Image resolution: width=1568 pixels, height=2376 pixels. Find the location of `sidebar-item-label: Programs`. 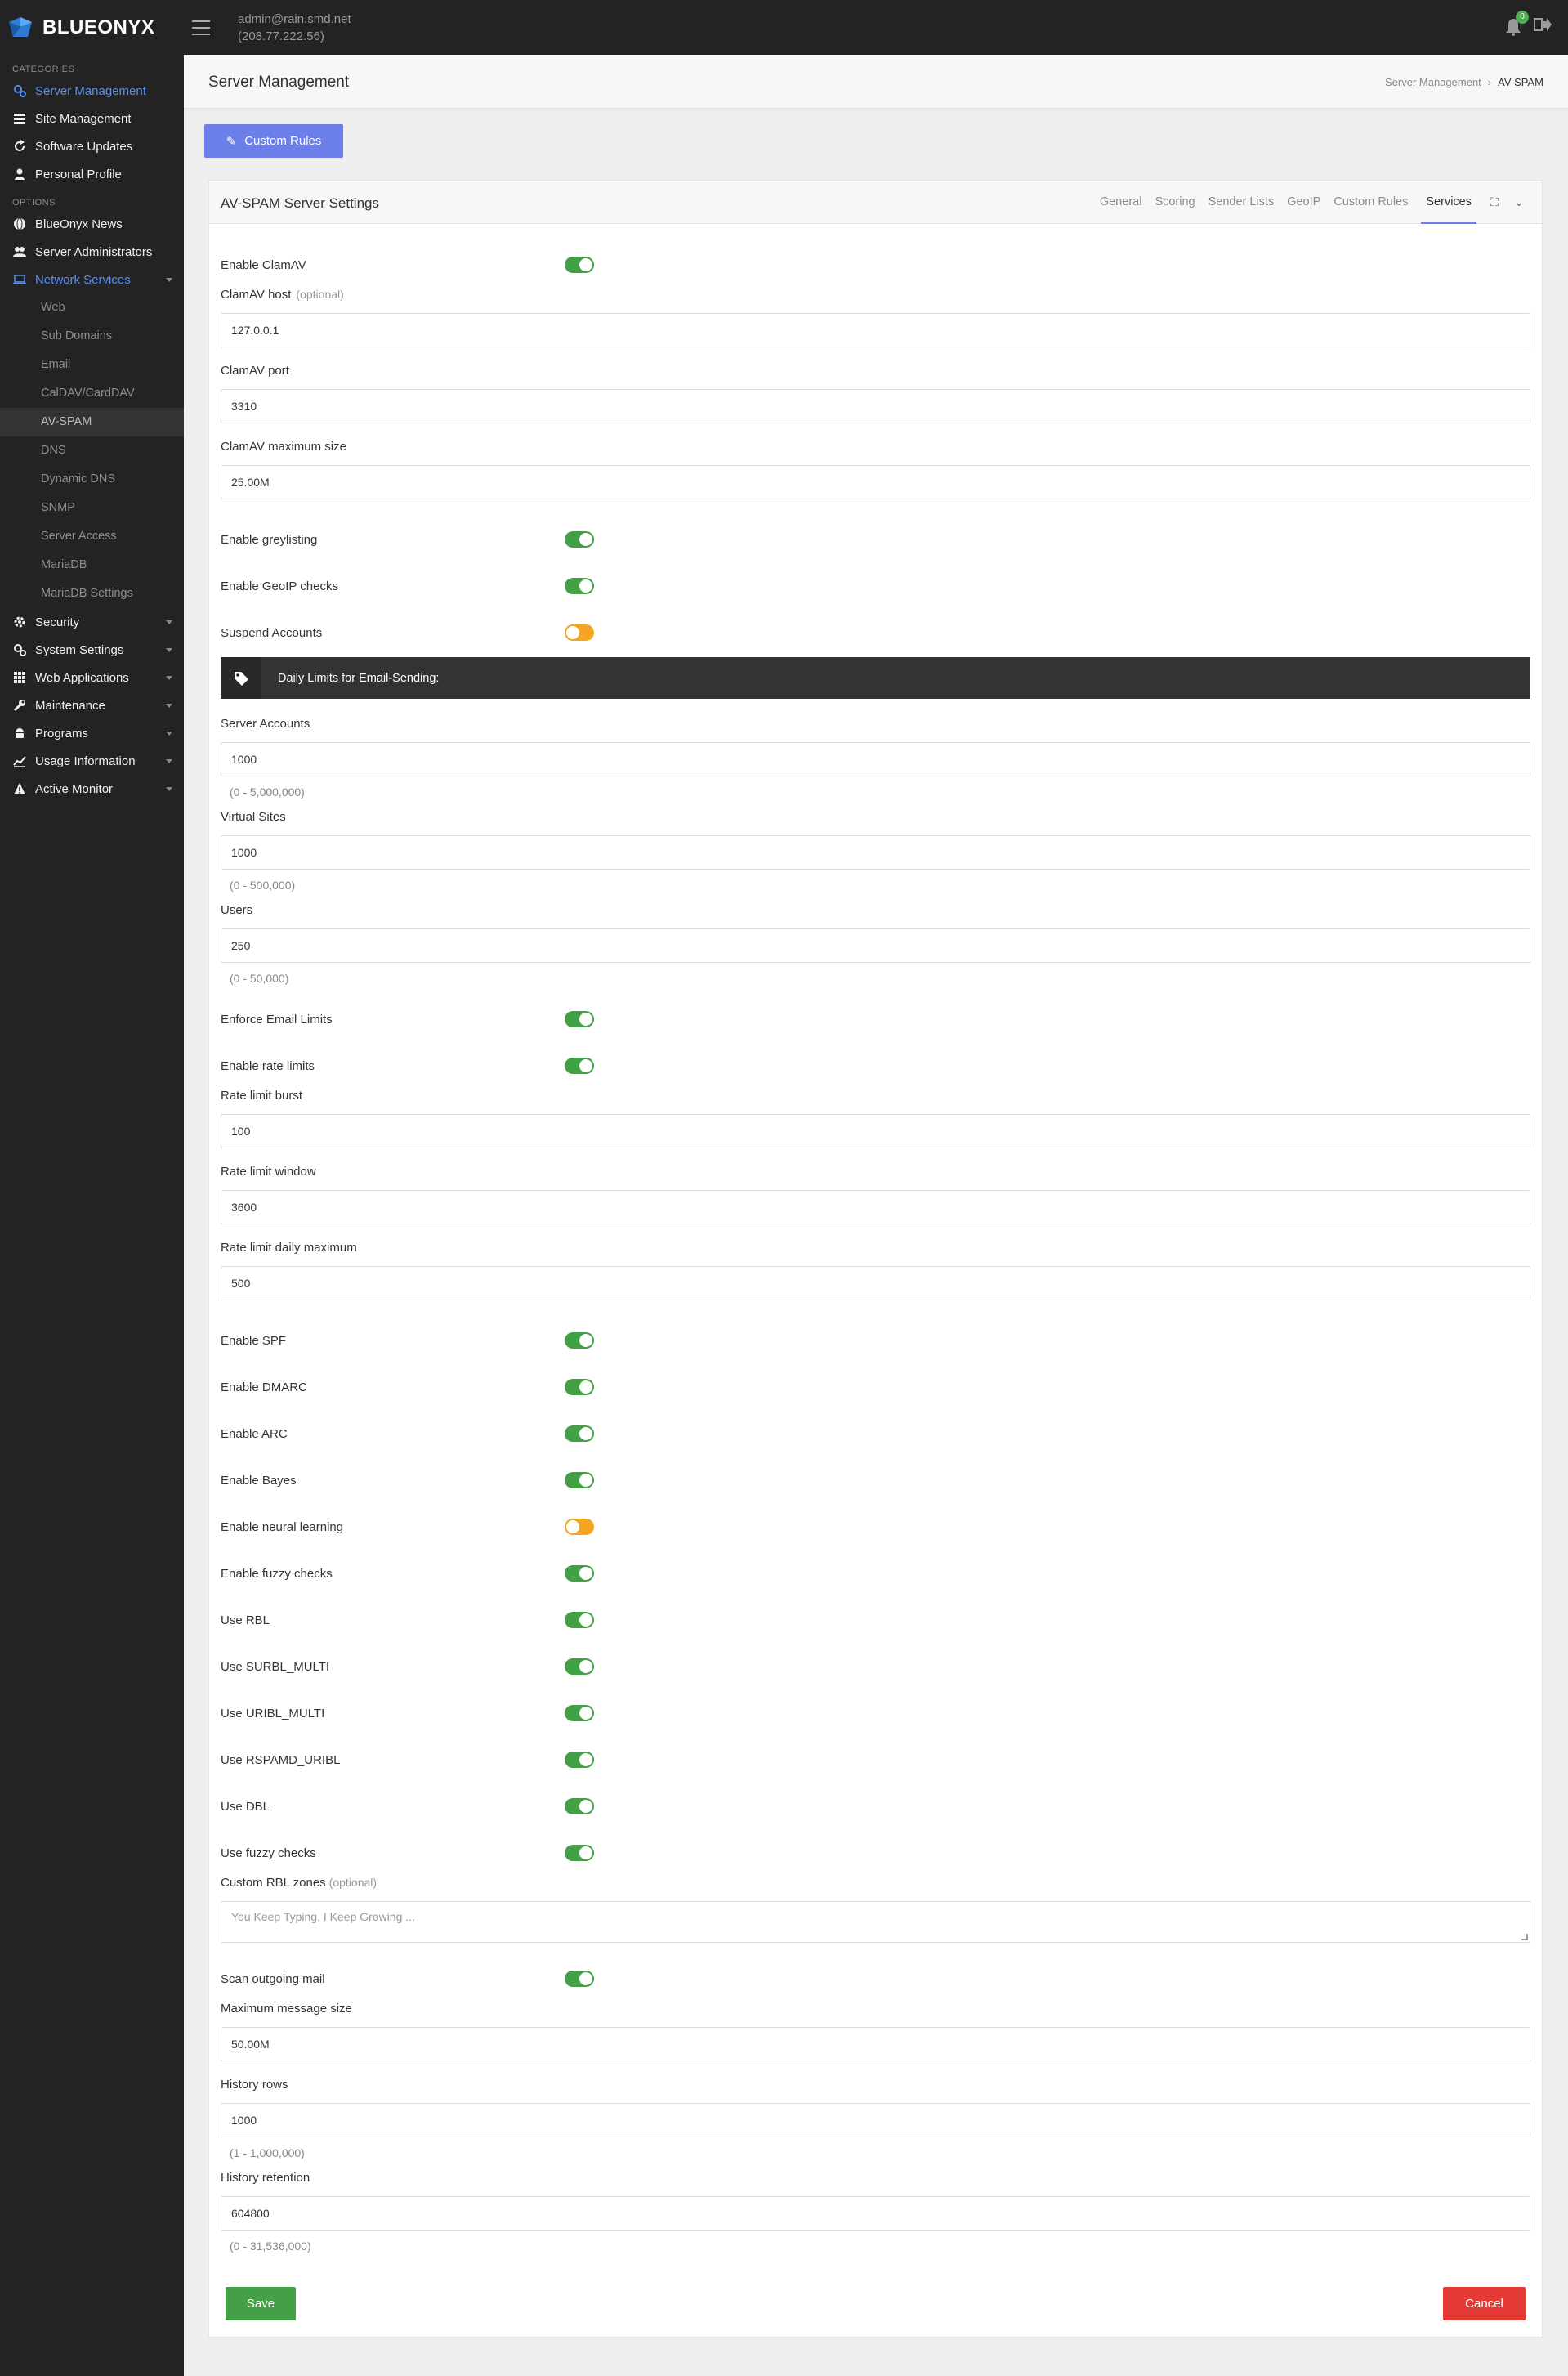

sidebar-item-label: Programs is located at coordinates (62, 733).